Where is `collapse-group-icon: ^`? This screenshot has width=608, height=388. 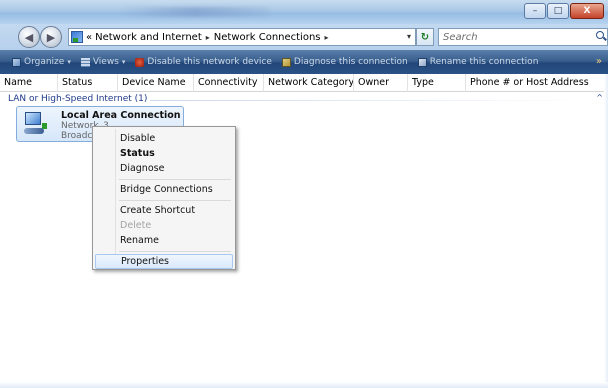
collapse-group-icon: ^ is located at coordinates (599, 97).